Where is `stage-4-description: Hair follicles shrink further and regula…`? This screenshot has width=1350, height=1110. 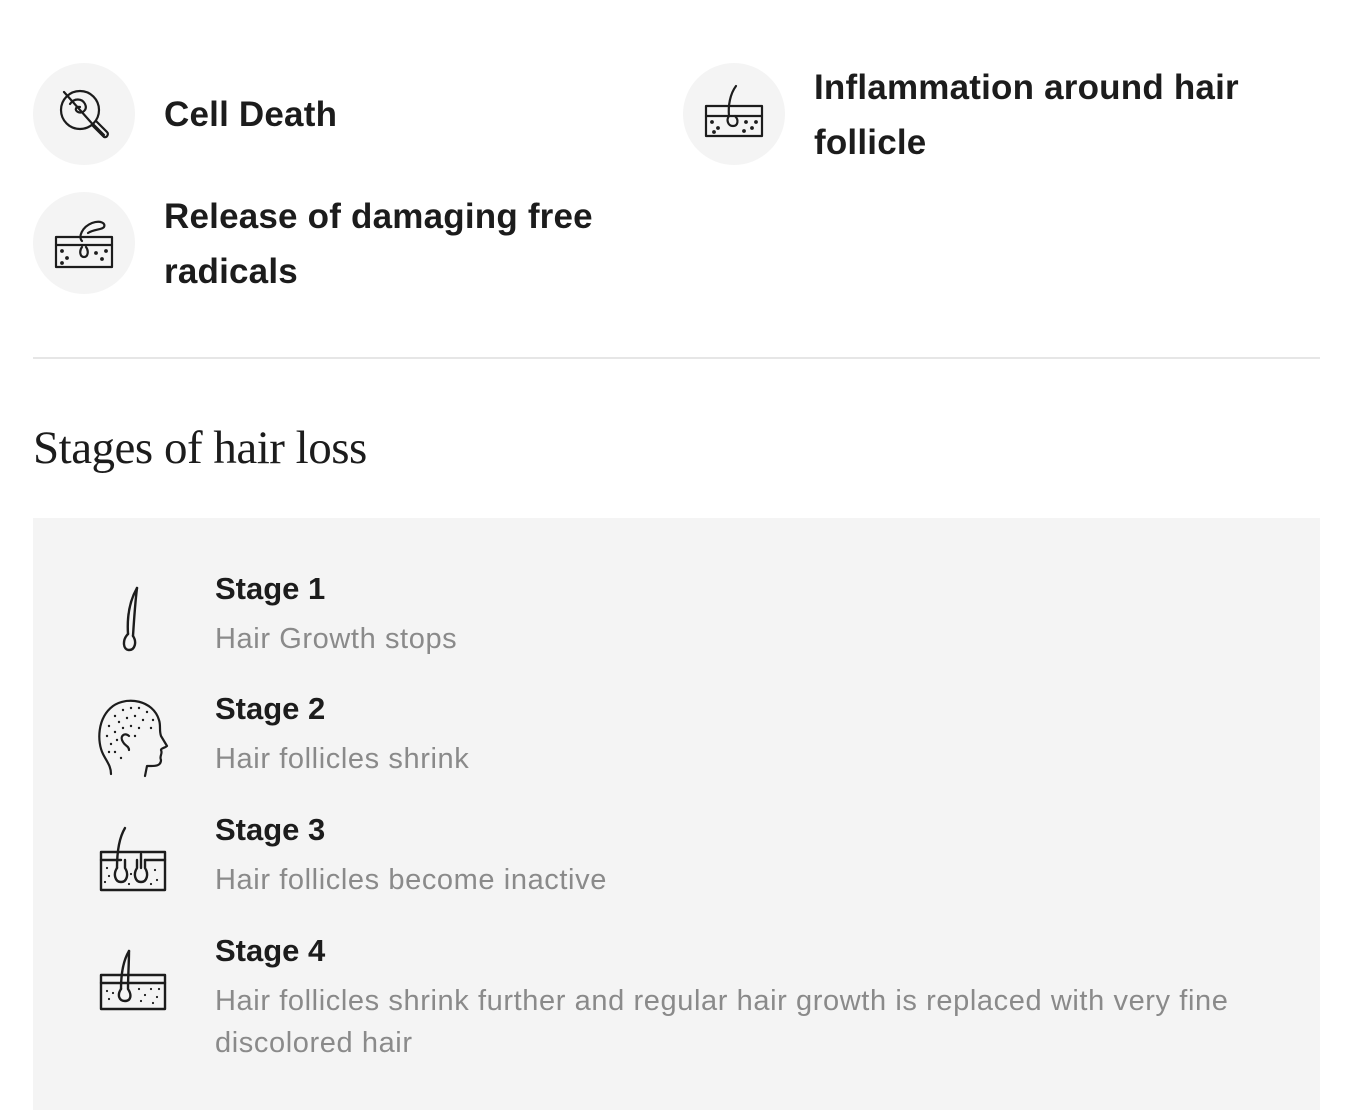 stage-4-description: Hair follicles shrink further and regula… is located at coordinates (722, 1022).